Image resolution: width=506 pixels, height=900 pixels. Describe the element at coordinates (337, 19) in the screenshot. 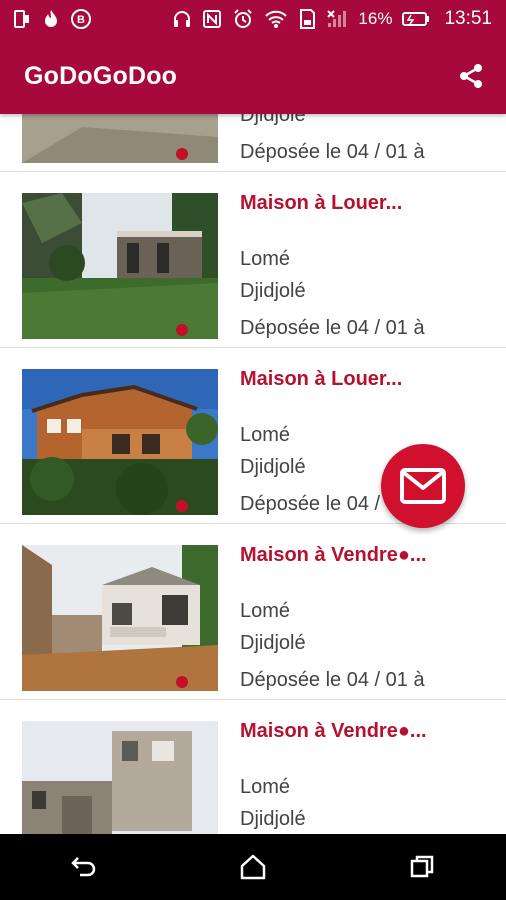

I see `signal-icon` at that location.